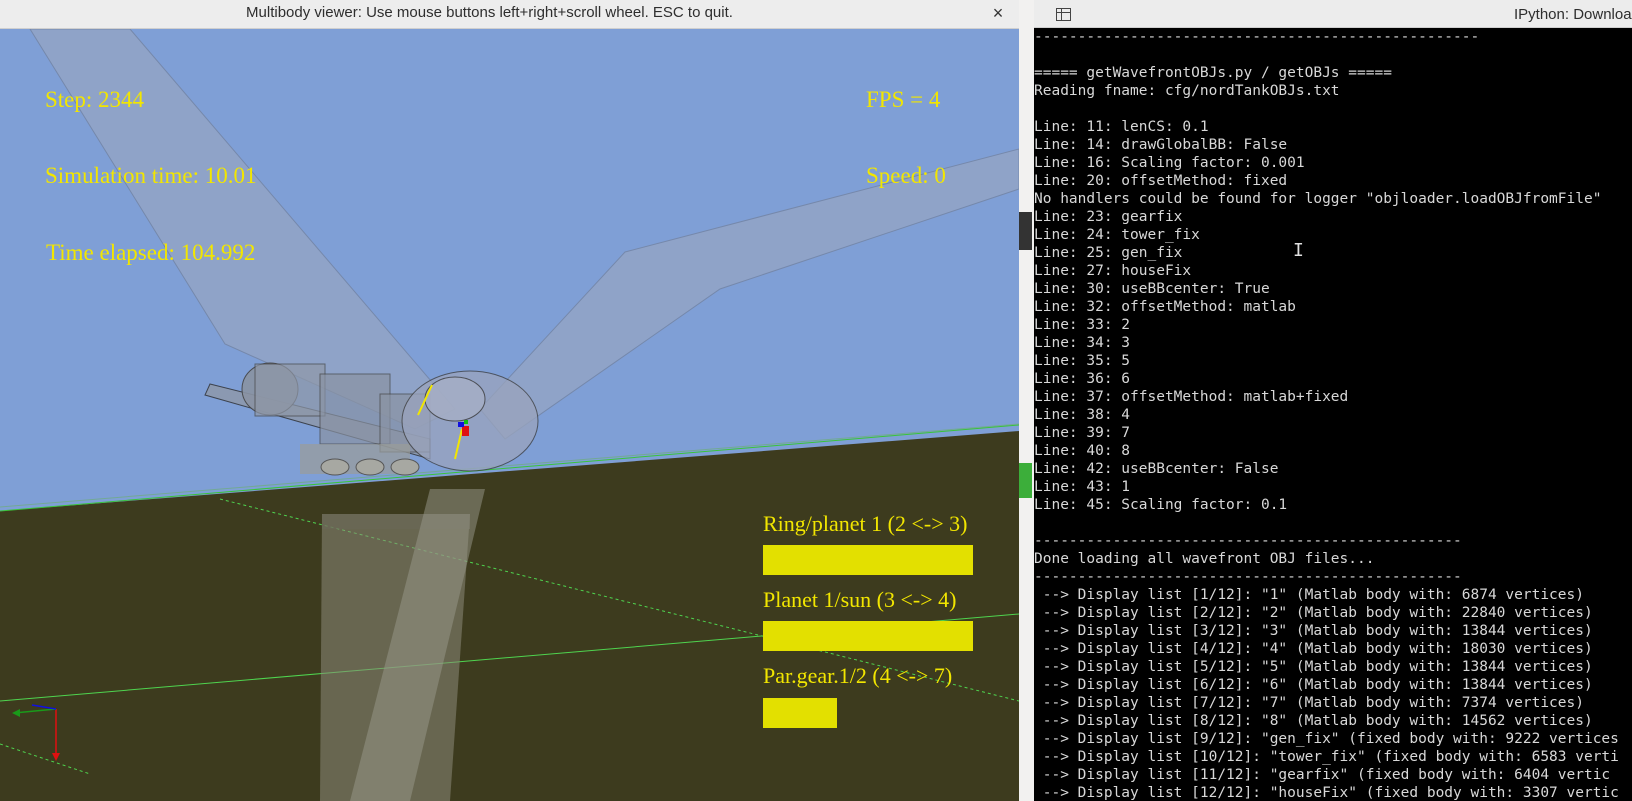 This screenshot has height=801, width=1632. What do you see at coordinates (1082, 361) in the screenshot?
I see `terminal-line: Line: 35: 5` at bounding box center [1082, 361].